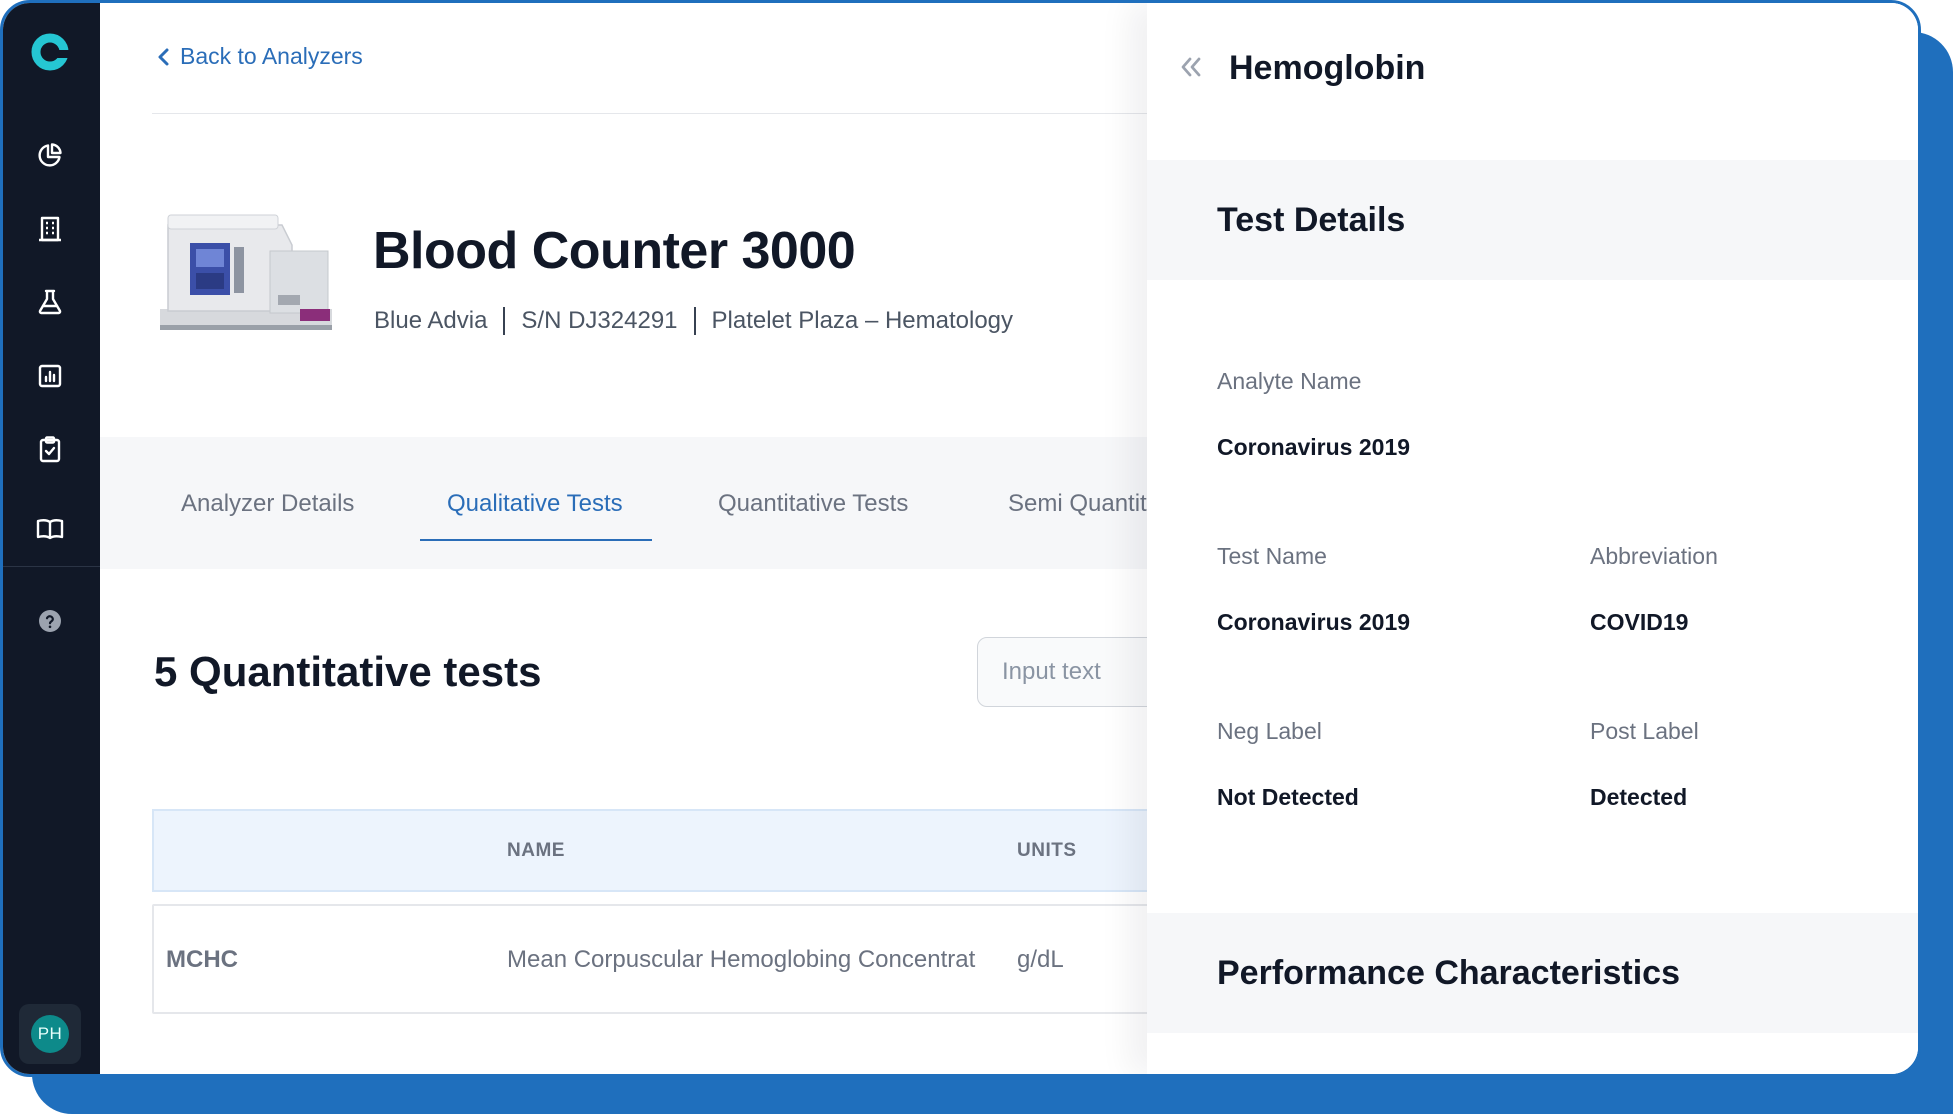 This screenshot has width=1953, height=1114. What do you see at coordinates (431, 320) in the screenshot?
I see `analyzer-model: Blue Advia` at bounding box center [431, 320].